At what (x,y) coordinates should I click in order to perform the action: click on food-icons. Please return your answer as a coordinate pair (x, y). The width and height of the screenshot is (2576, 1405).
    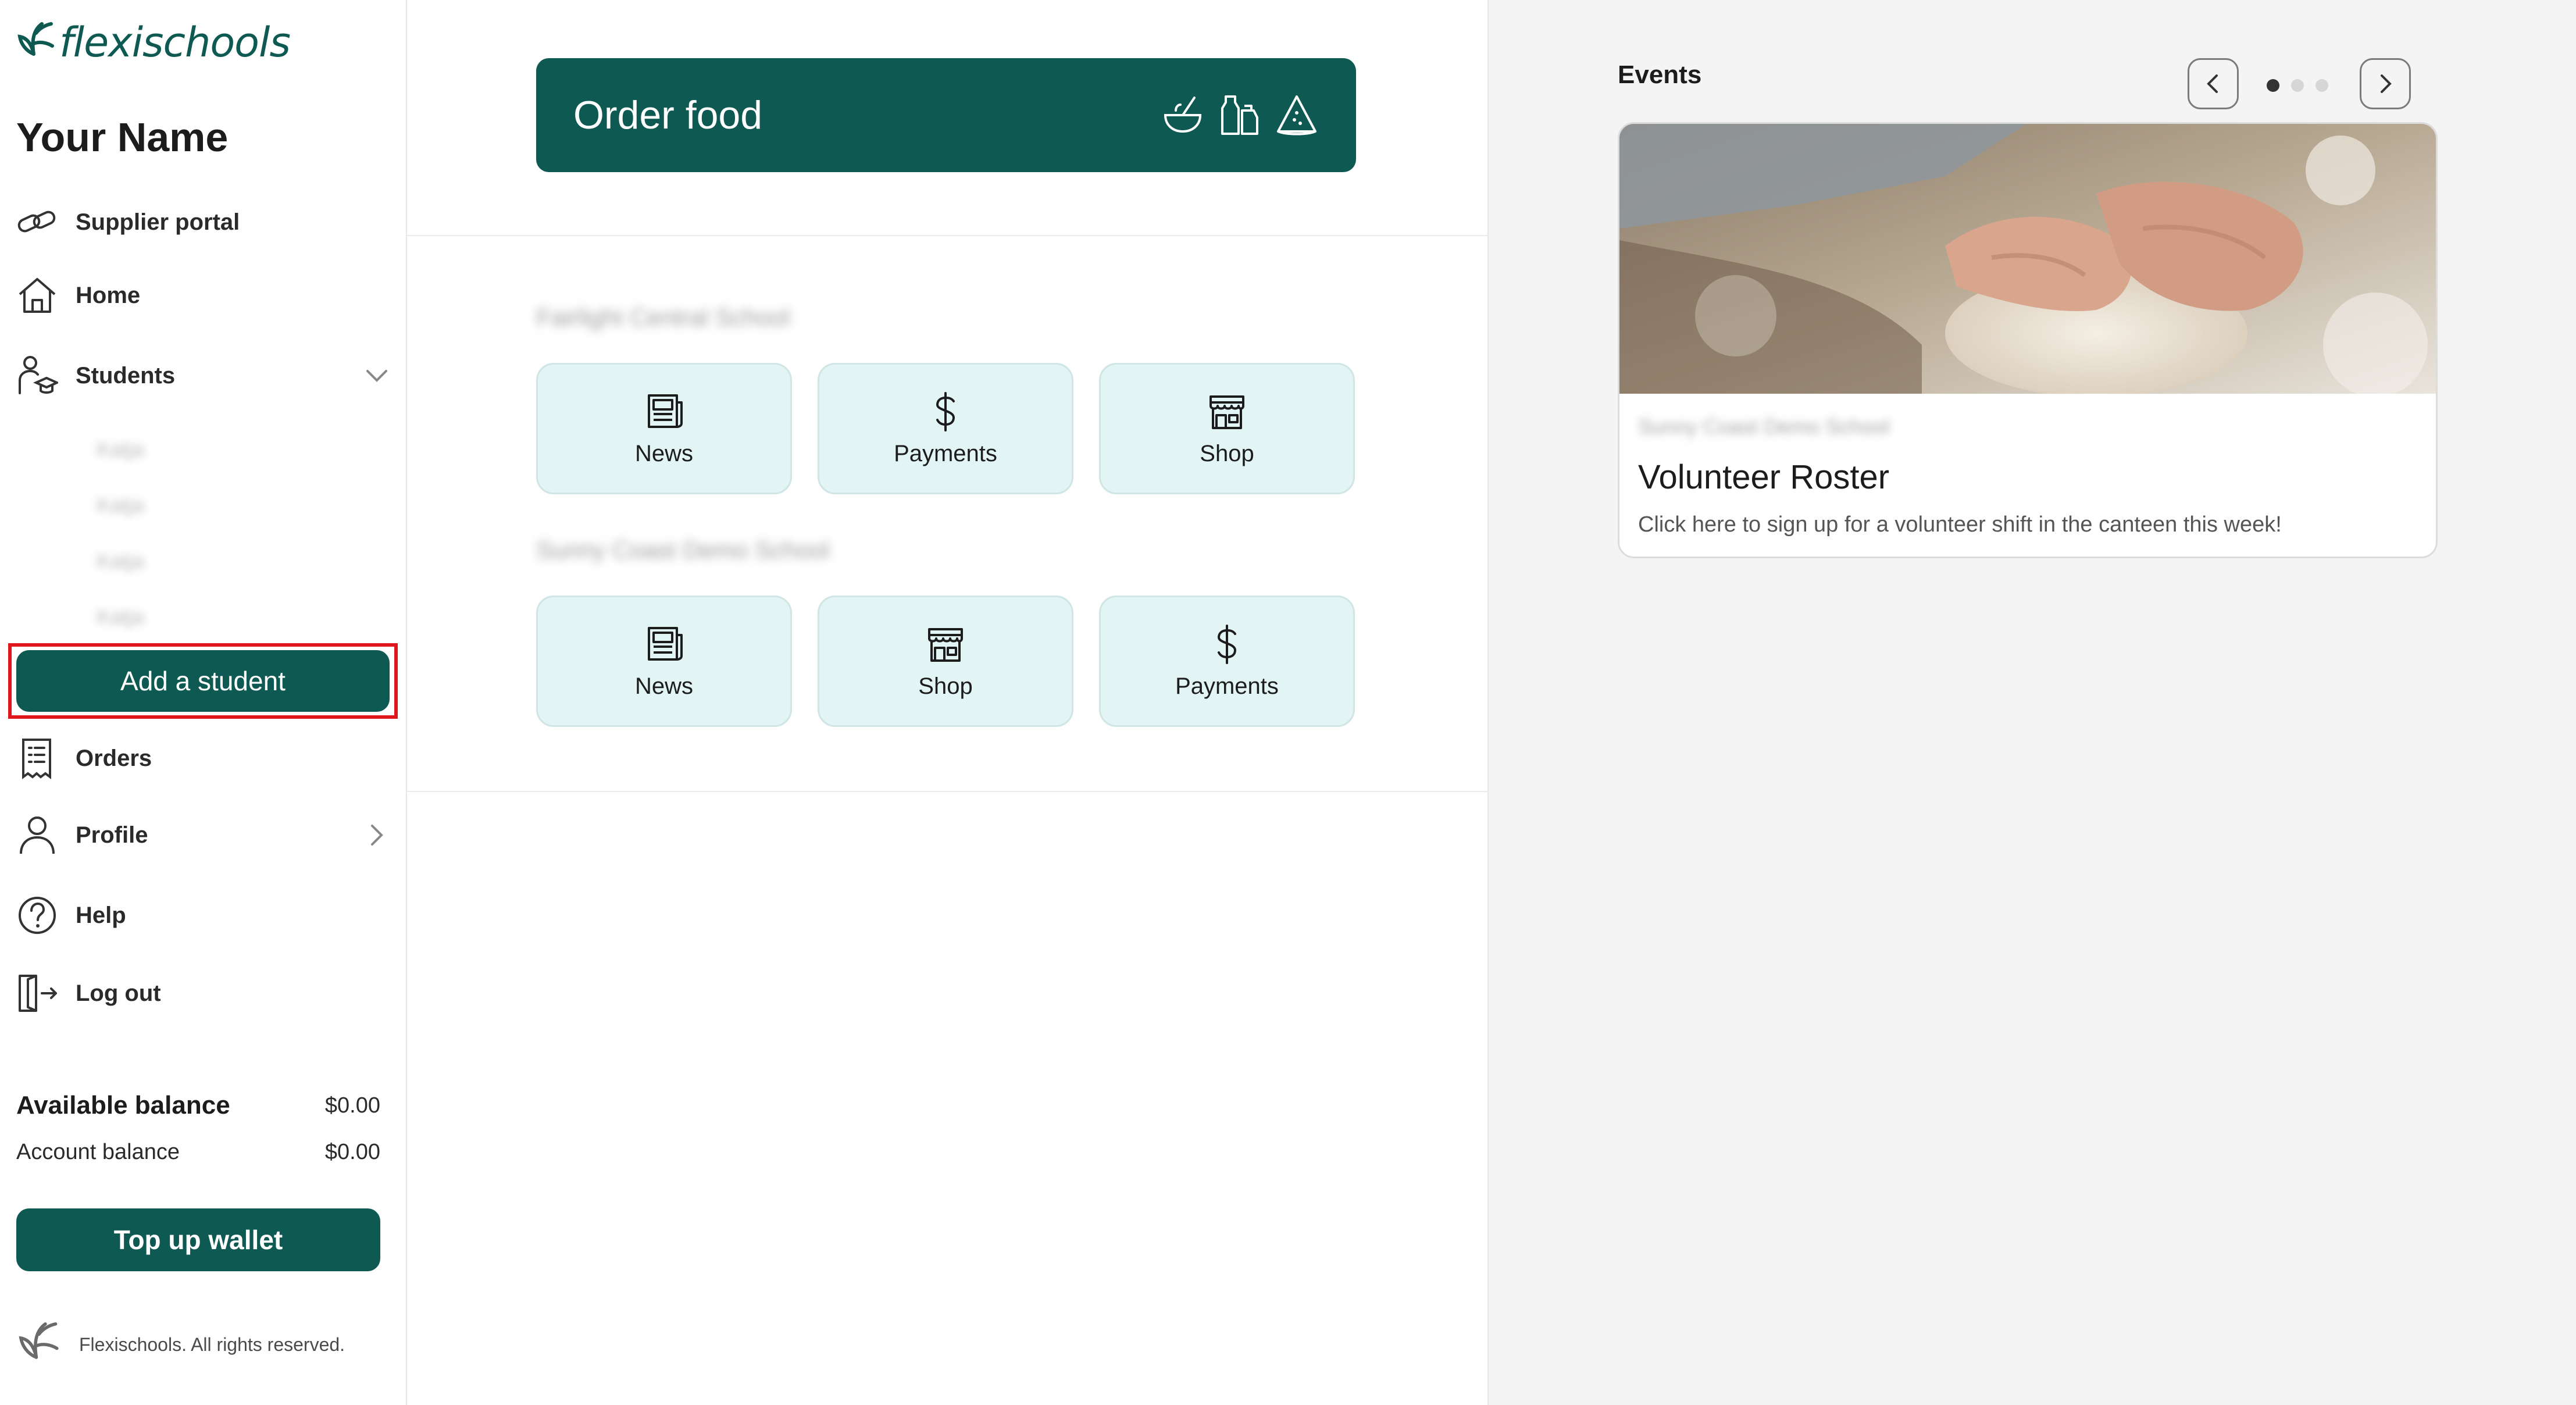
    Looking at the image, I should click on (1240, 115).